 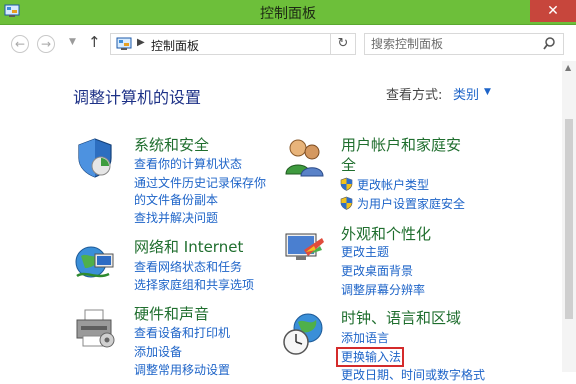 What do you see at coordinates (124, 43) in the screenshot?
I see `control-panel-icon` at bounding box center [124, 43].